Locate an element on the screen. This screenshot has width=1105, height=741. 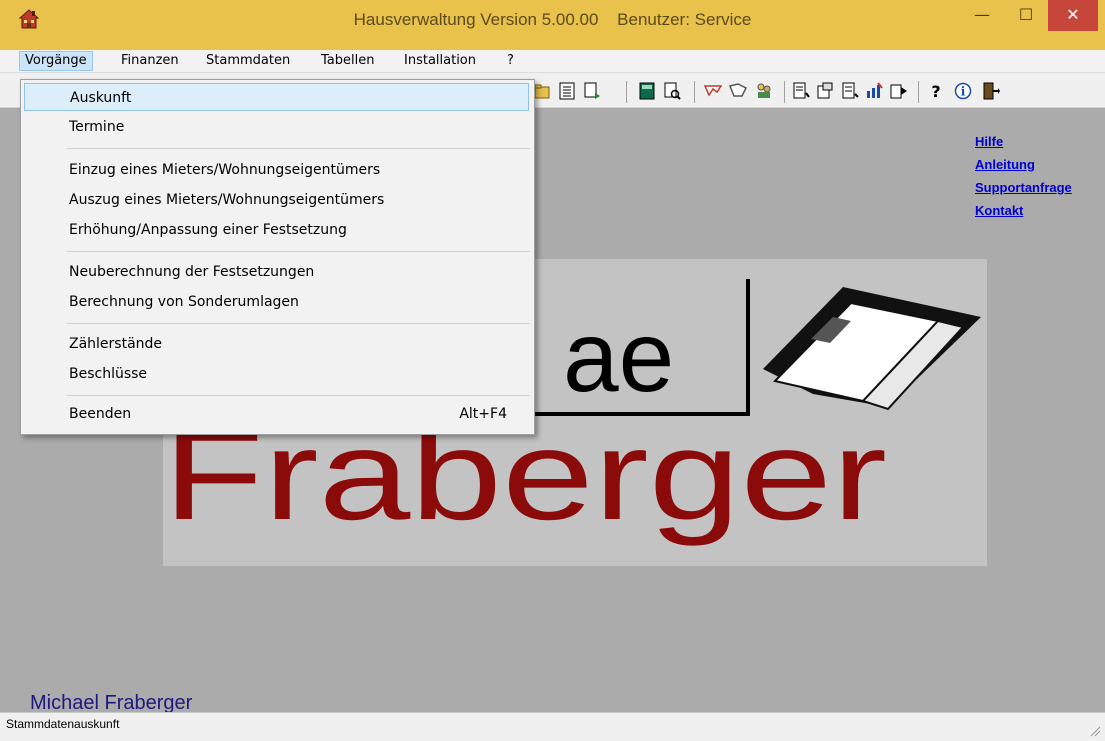
export-icon is located at coordinates (899, 91).